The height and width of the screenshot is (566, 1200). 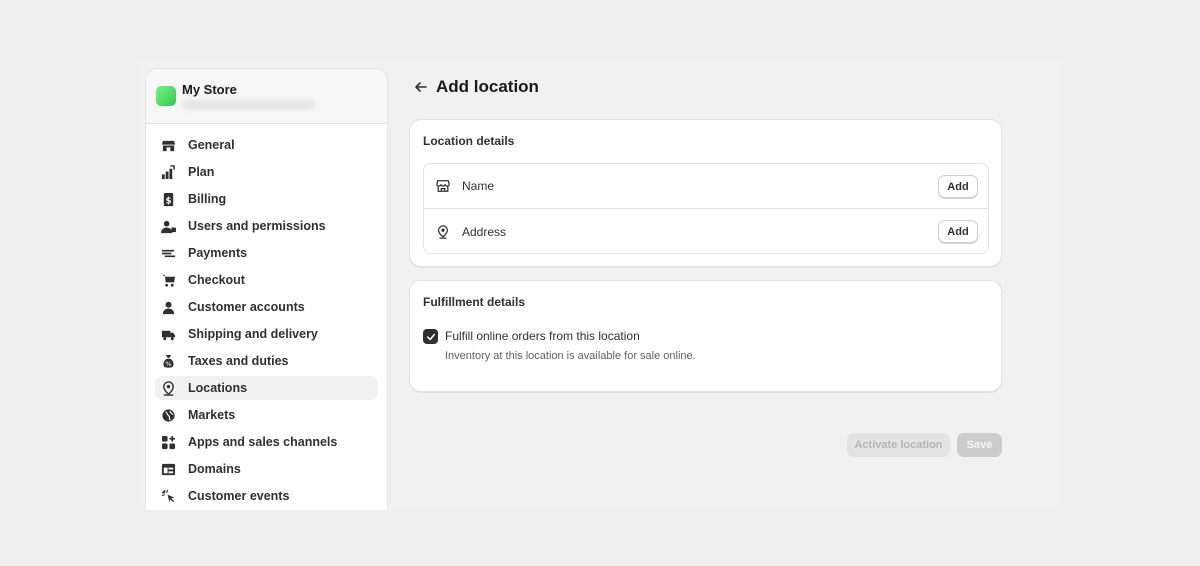 What do you see at coordinates (266, 145) in the screenshot?
I see `sidebar-item-general: General` at bounding box center [266, 145].